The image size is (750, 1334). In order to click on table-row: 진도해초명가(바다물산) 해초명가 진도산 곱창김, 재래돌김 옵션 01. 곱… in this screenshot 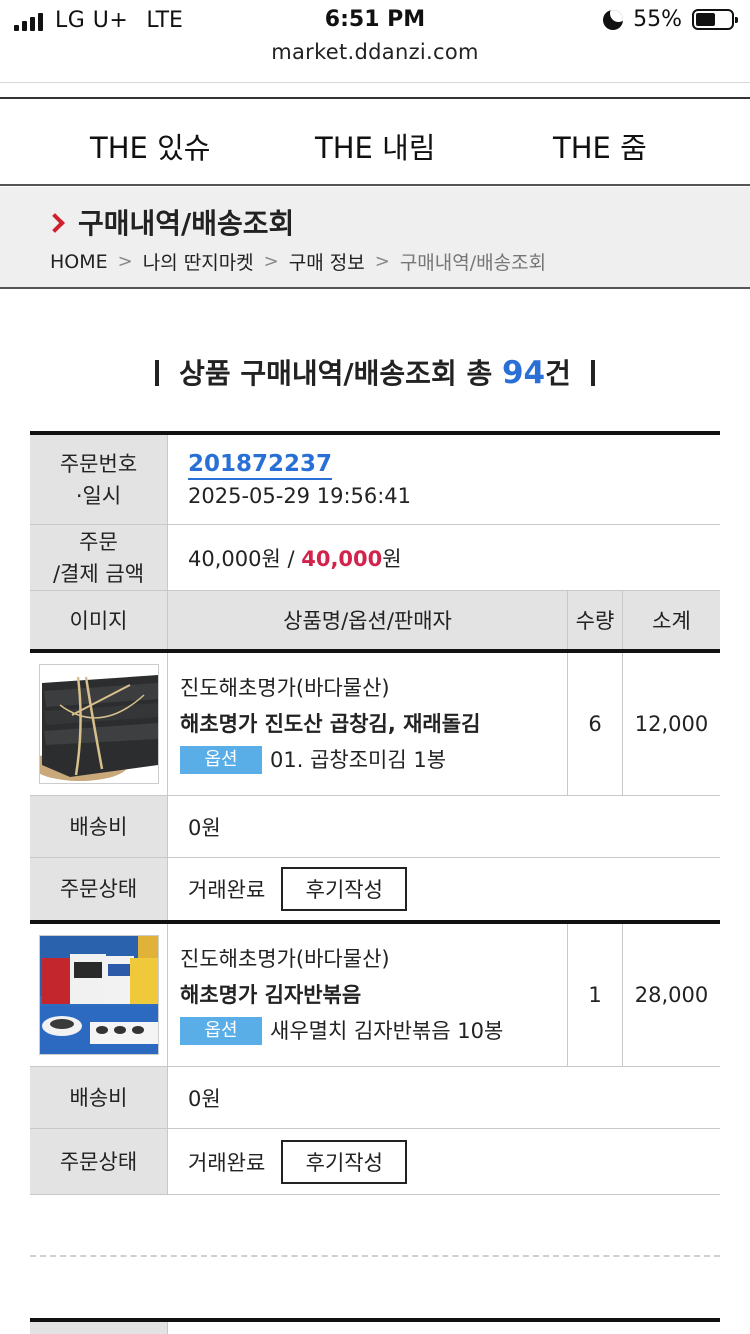, I will do `click(375, 724)`.